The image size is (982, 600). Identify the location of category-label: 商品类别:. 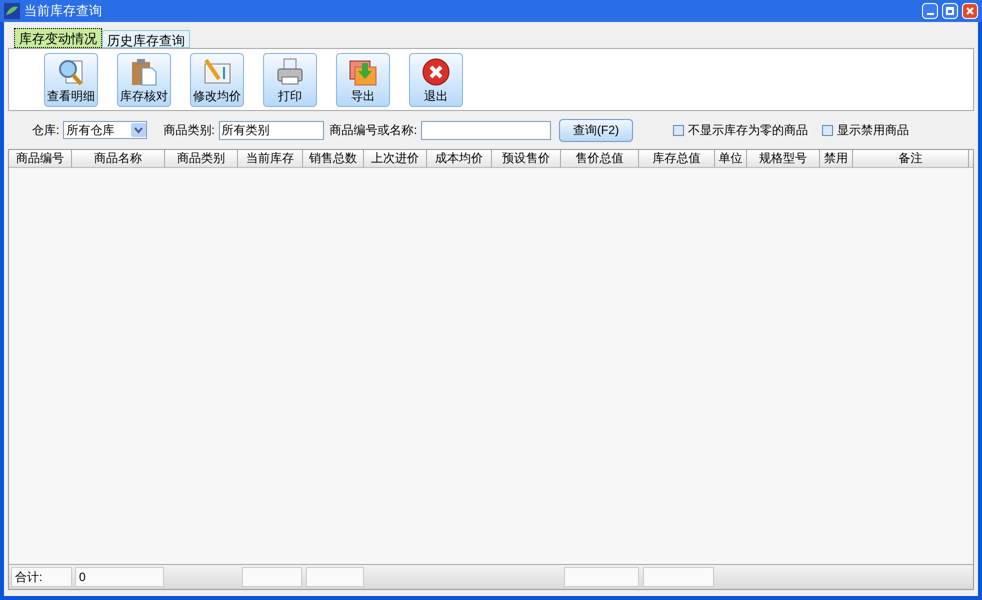
(189, 130).